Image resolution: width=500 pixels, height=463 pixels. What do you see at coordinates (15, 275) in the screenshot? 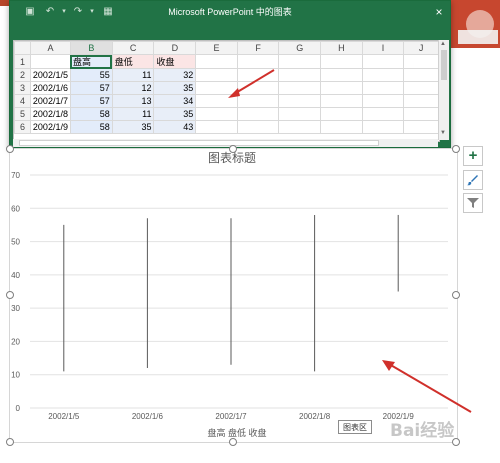
I see `y-tick-label: 40` at bounding box center [15, 275].